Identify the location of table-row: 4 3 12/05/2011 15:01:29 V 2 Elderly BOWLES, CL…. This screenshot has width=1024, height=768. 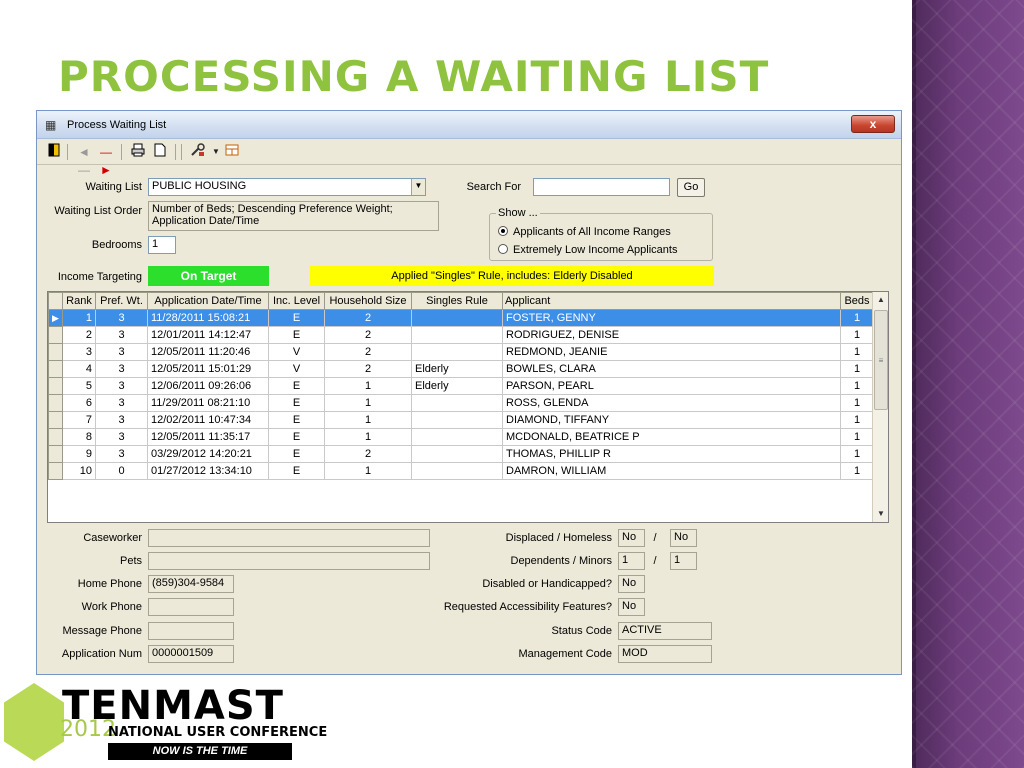
(461, 369).